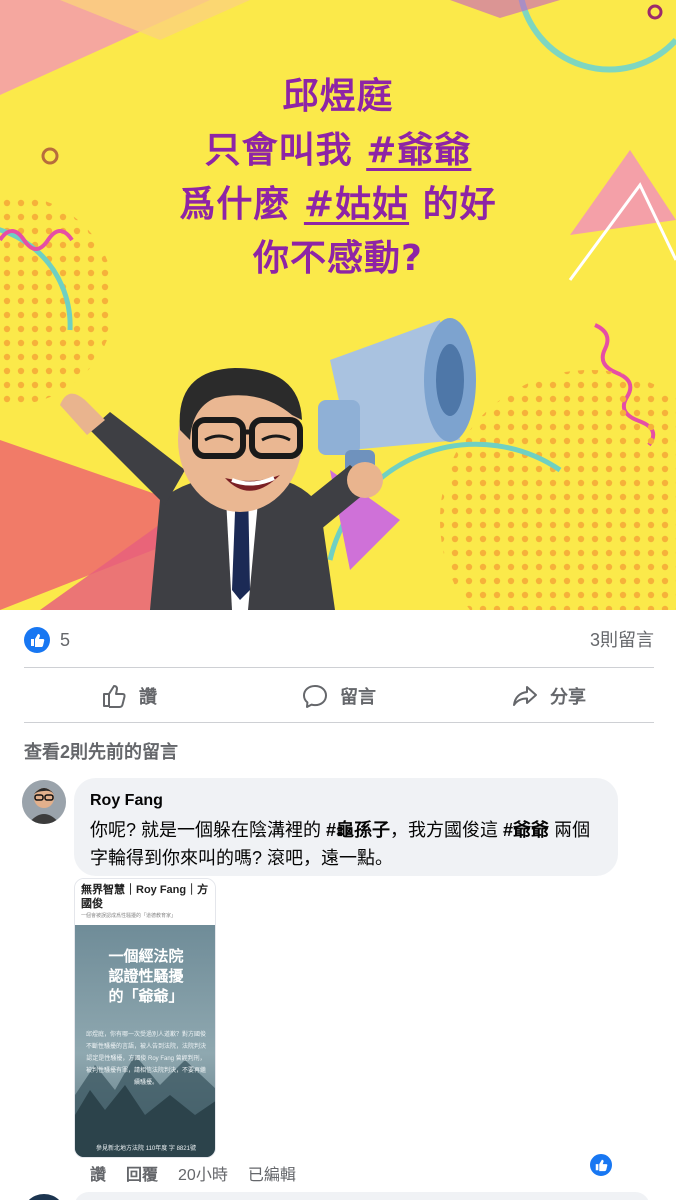  What do you see at coordinates (338, 640) in the screenshot?
I see `reactions-summary: 5 3則留言` at bounding box center [338, 640].